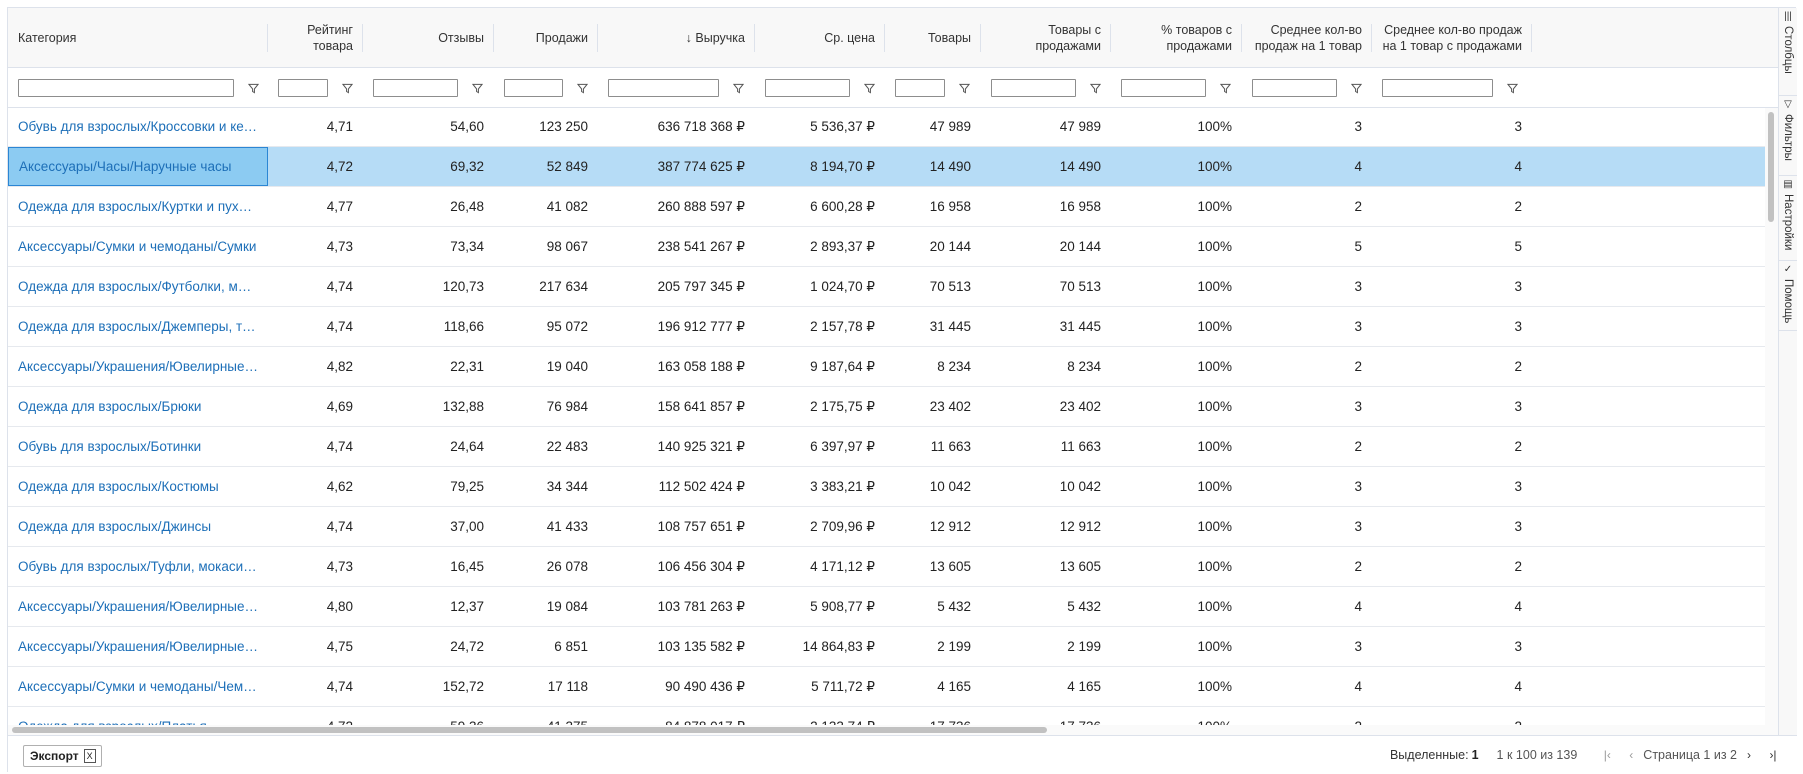 The height and width of the screenshot is (774, 1803). I want to click on filter-input-sales, so click(533, 88).